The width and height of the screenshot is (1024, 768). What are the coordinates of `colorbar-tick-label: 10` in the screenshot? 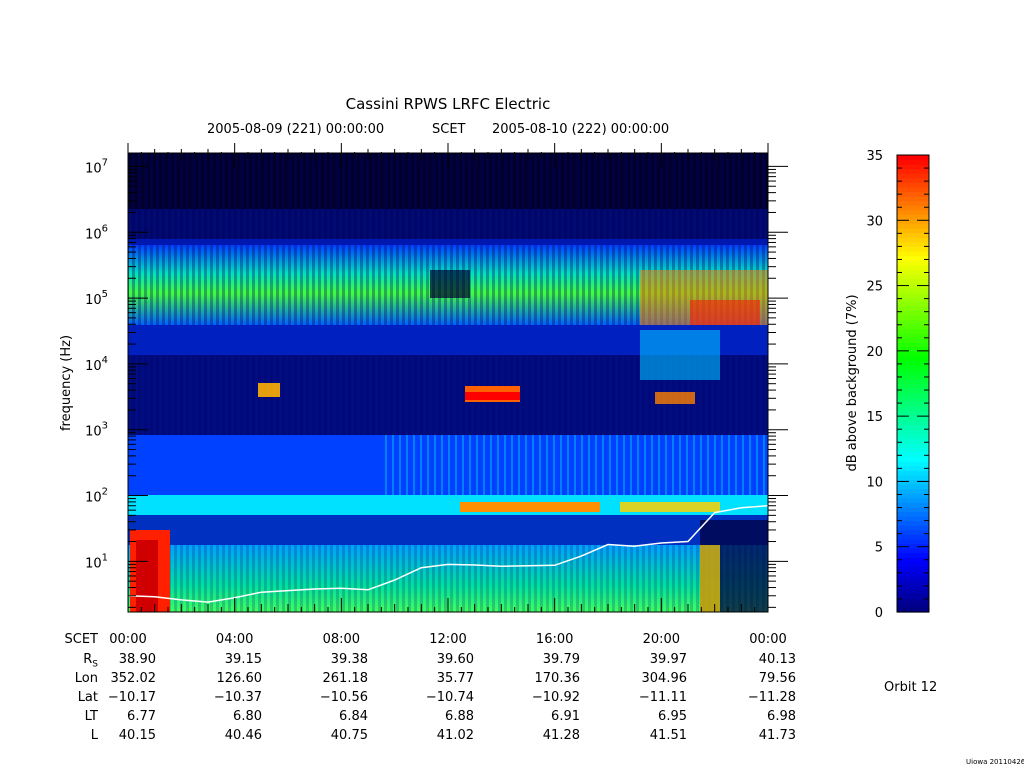 It's located at (874, 482).